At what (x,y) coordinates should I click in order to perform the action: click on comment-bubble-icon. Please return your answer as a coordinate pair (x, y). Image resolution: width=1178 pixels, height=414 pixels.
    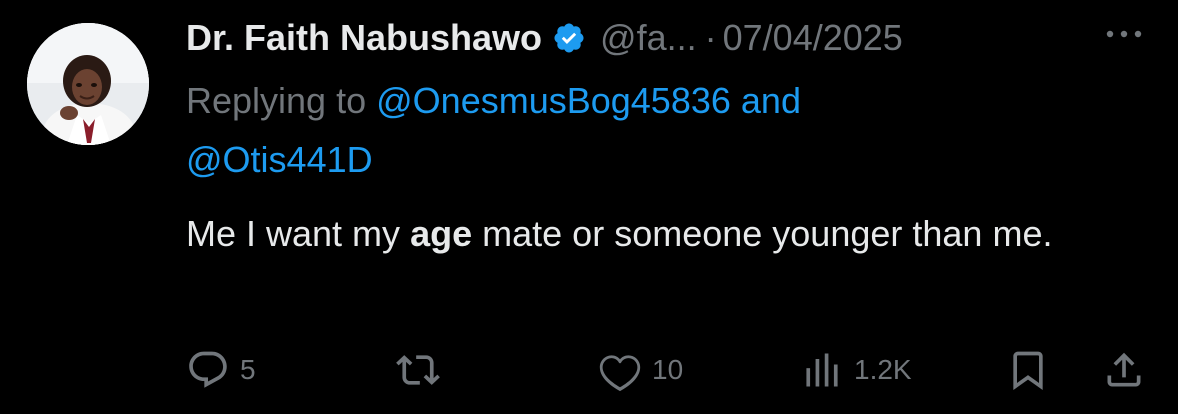
    Looking at the image, I should click on (208, 370).